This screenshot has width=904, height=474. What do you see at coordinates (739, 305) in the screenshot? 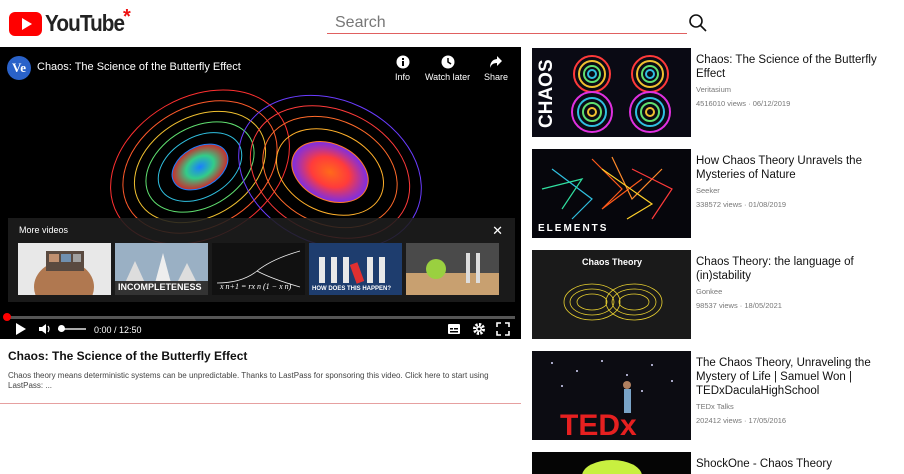
I see `related-stats: 98537 views · 18/05/2021` at bounding box center [739, 305].